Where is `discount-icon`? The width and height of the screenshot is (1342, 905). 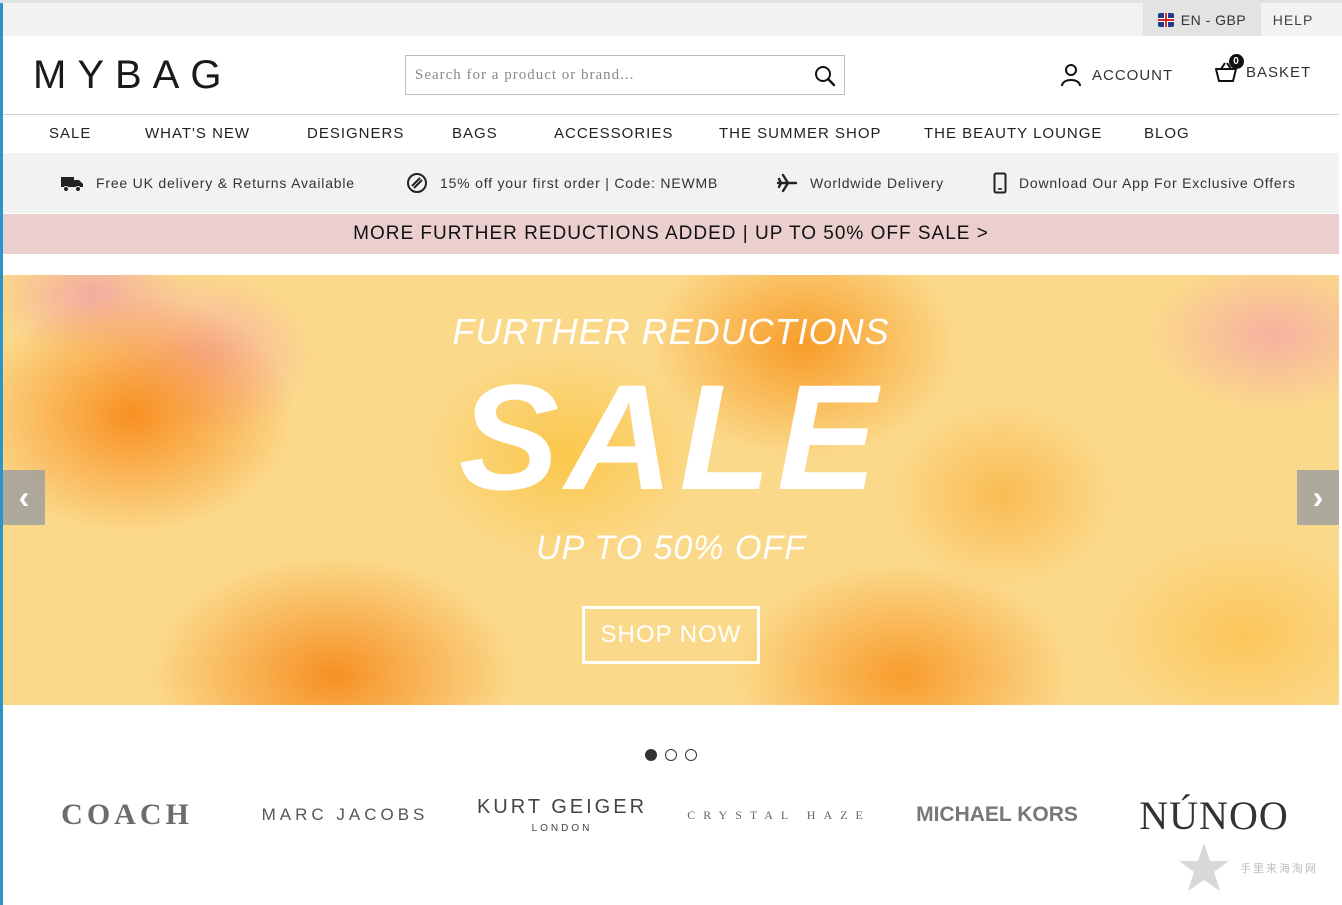 discount-icon is located at coordinates (417, 183).